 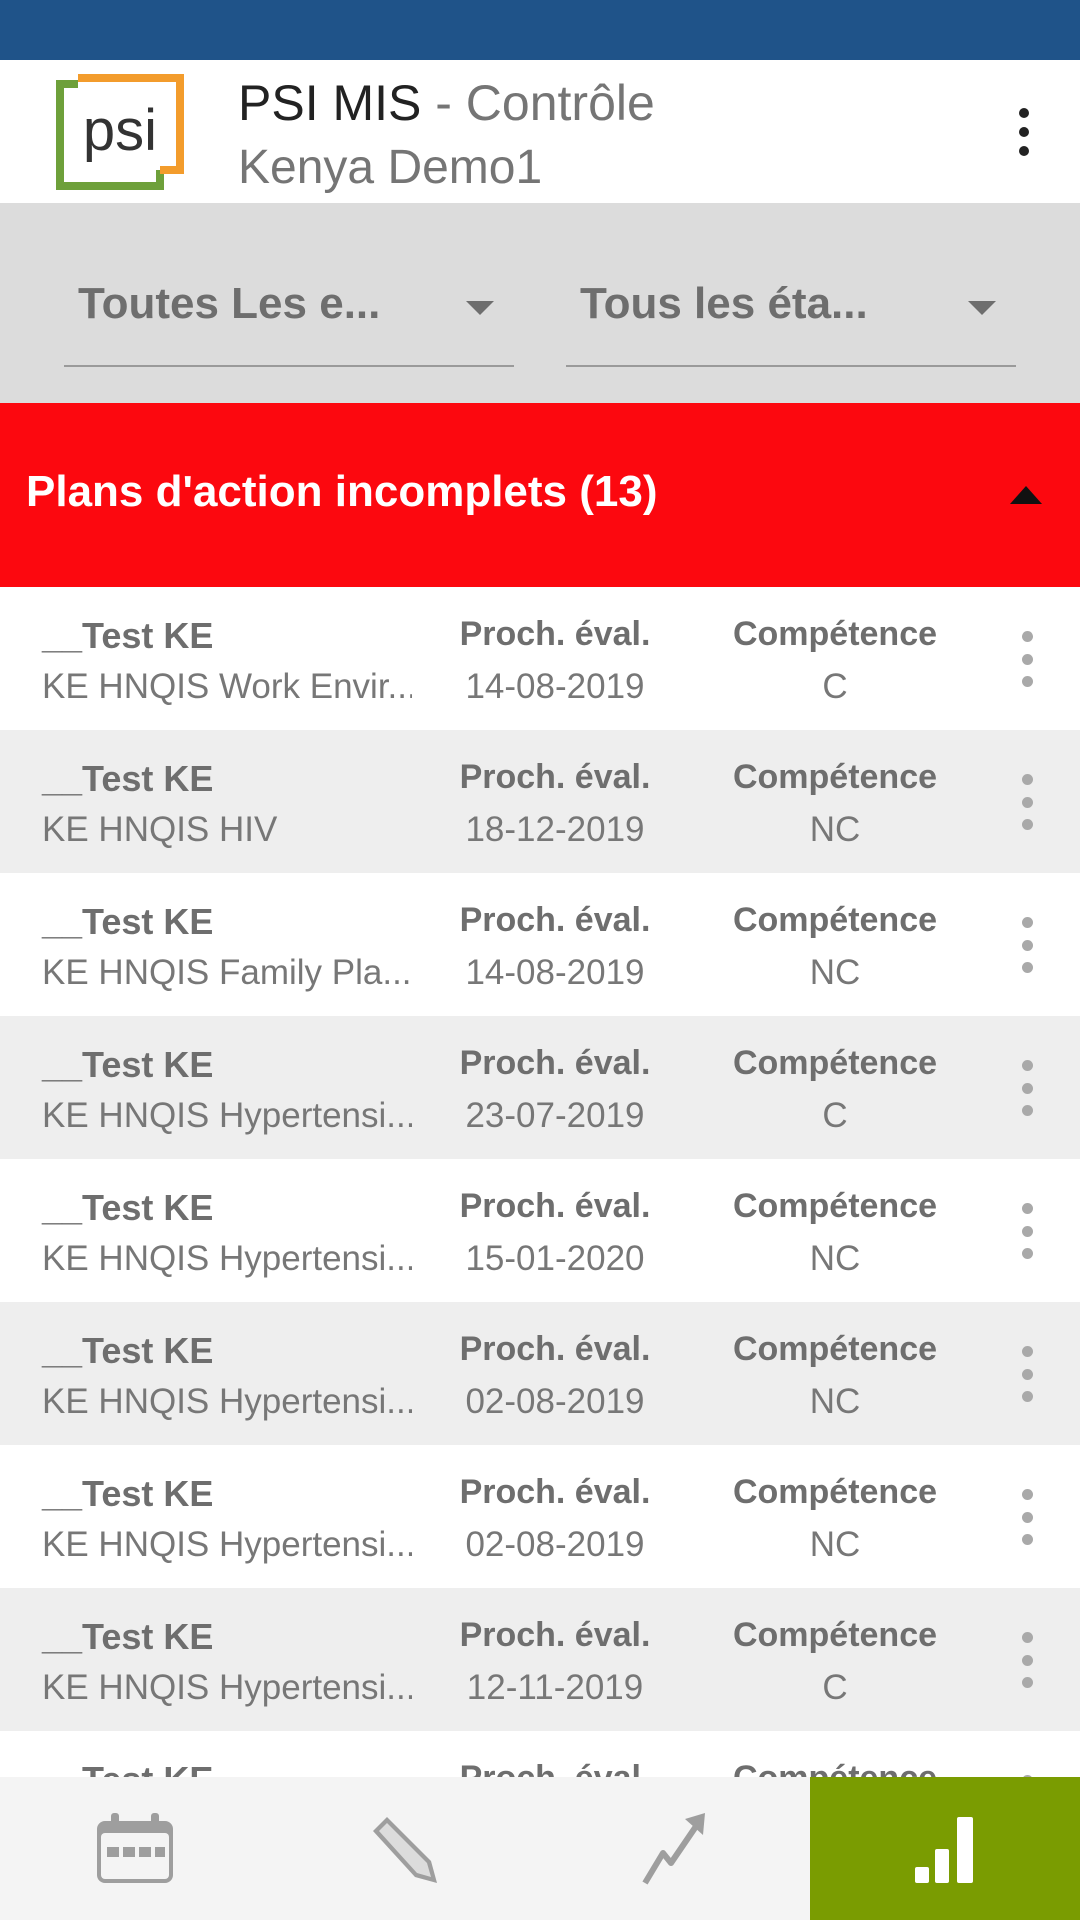 I want to click on nav-tab-improve, so click(x=675, y=1848).